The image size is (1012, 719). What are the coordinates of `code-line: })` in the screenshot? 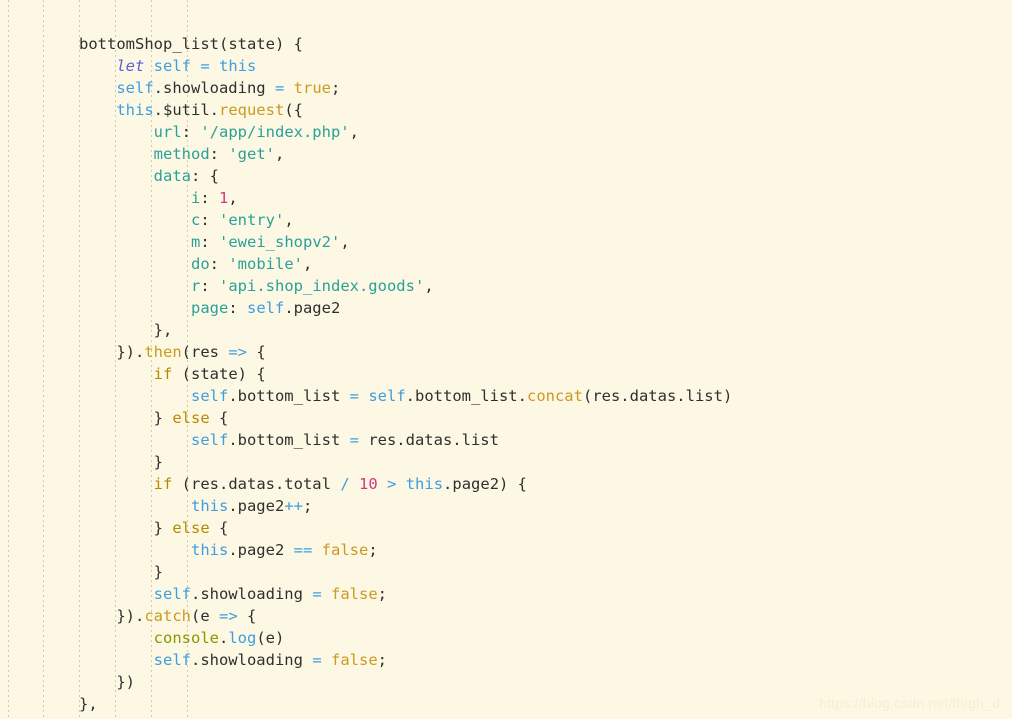 It's located at (506, 682).